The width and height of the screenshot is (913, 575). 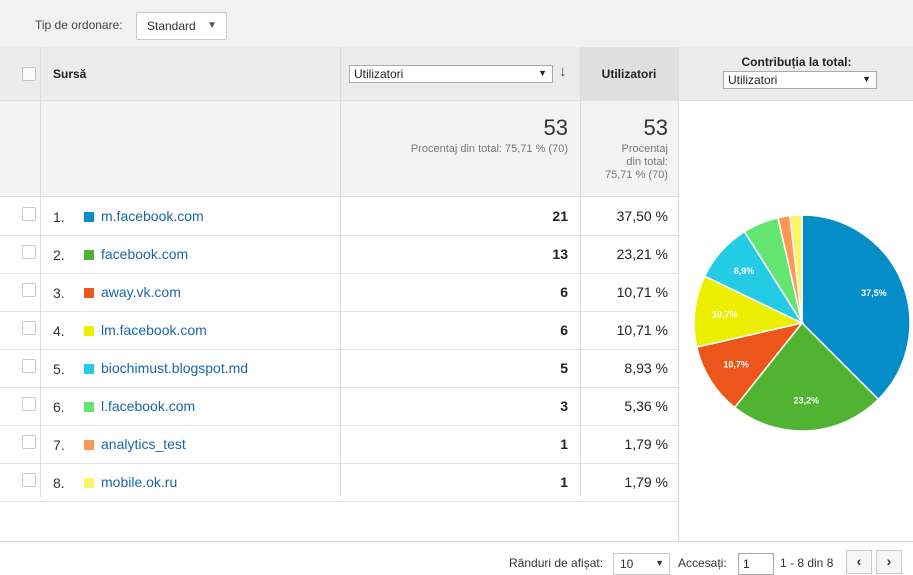 What do you see at coordinates (339, 369) in the screenshot?
I see `table-row: 5. biochimust.blogspot.md 5 8,93 %` at bounding box center [339, 369].